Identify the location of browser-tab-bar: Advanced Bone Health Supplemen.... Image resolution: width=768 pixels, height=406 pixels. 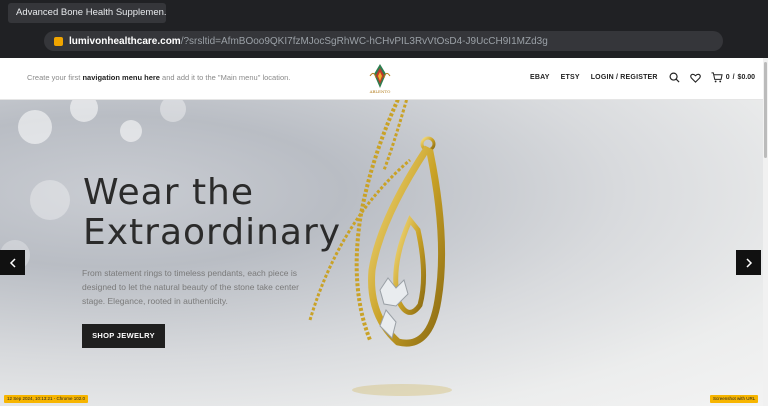
(384, 14).